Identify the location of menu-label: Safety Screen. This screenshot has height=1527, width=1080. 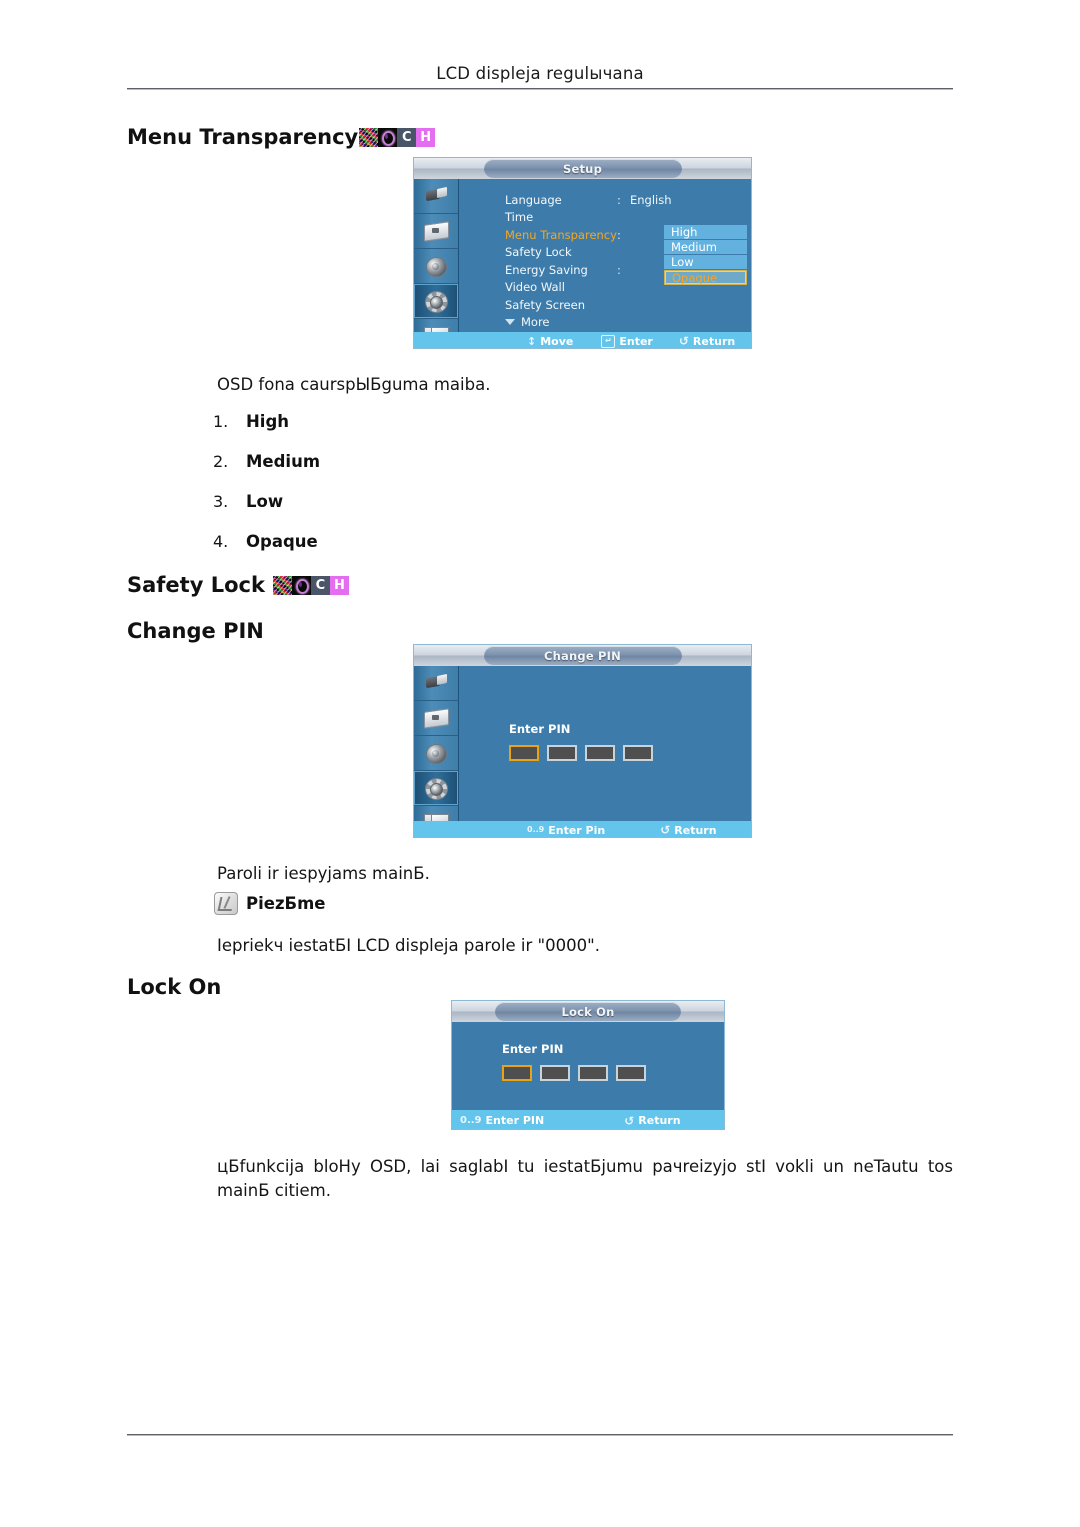
(545, 304).